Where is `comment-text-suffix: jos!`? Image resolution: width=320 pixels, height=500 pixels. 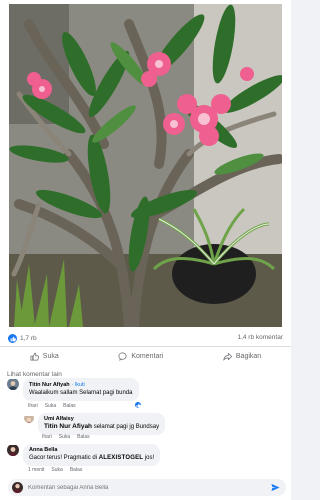
comment-text-suffix: jos! is located at coordinates (149, 458).